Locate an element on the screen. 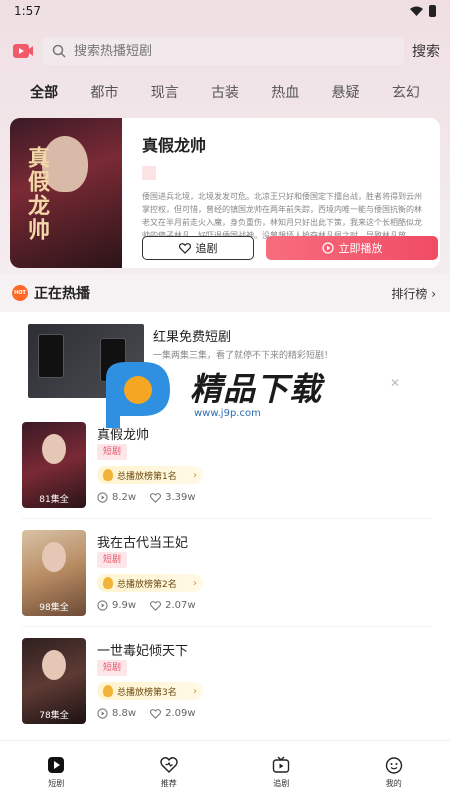 This screenshot has height=800, width=450. list-item: 98集全 我在古代当王妃 短剧 总播放榜第2名 › 9.9w 2.07w is located at coordinates (227, 576).